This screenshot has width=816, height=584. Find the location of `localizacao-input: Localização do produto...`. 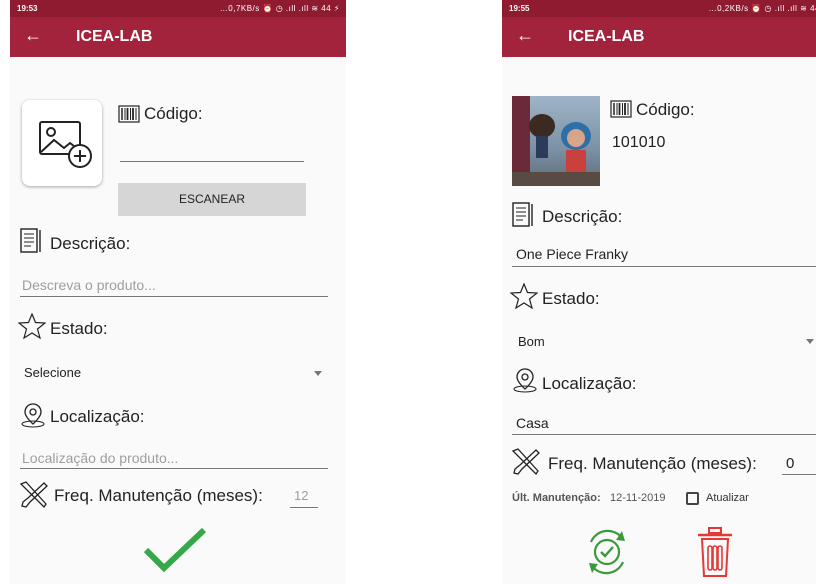

localizacao-input: Localização do produto... is located at coordinates (100, 458).